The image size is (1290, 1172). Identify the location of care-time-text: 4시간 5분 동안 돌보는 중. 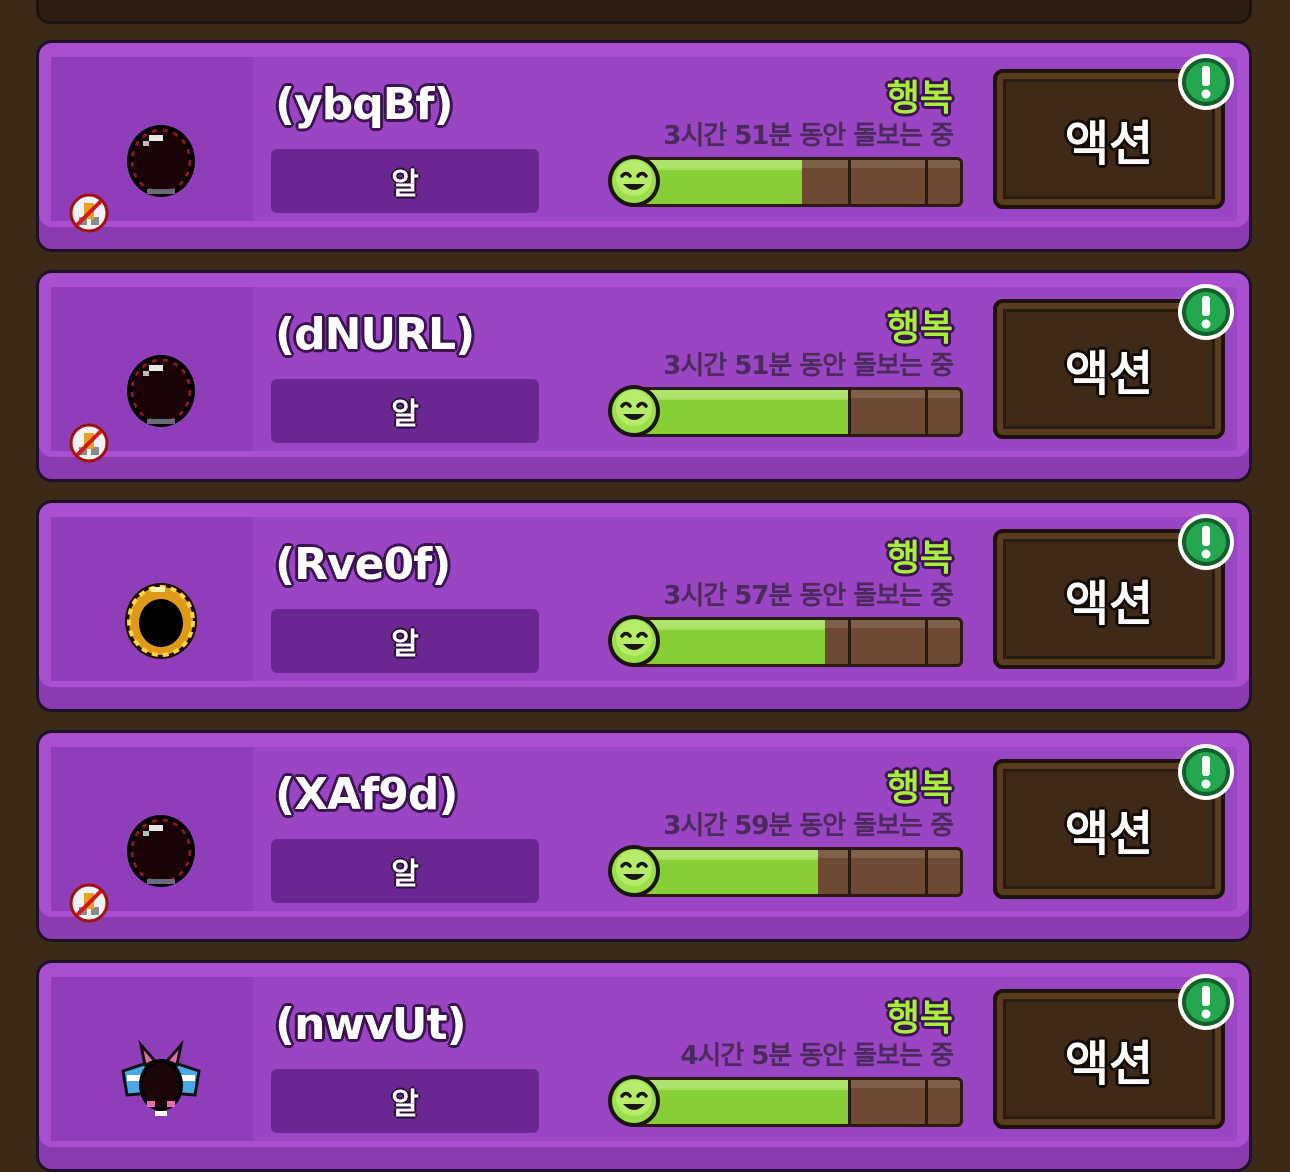
(817, 1056).